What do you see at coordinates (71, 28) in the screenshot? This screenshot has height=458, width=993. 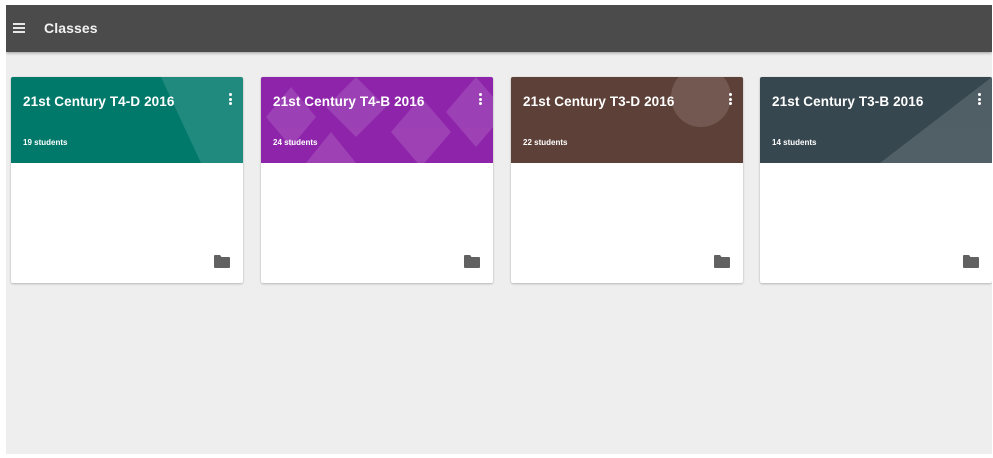 I see `page-title: Classes` at bounding box center [71, 28].